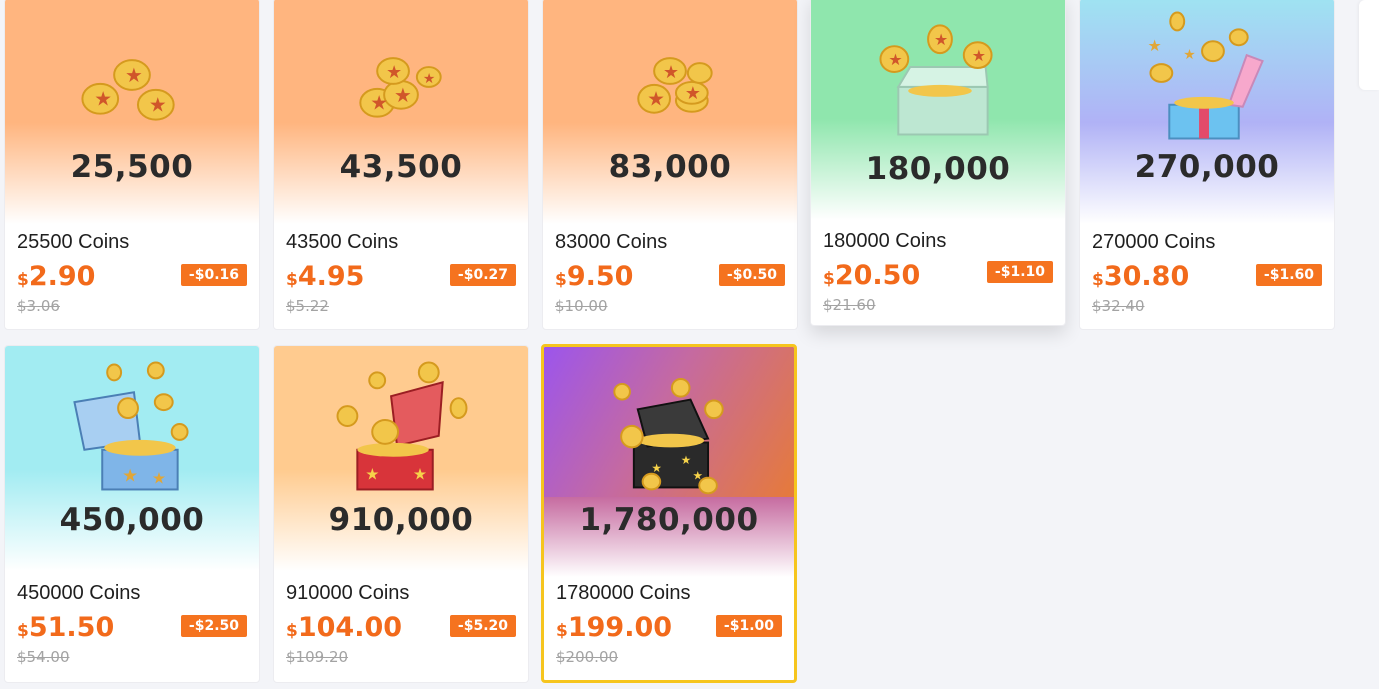 The height and width of the screenshot is (689, 1379). Describe the element at coordinates (213, 275) in the screenshot. I see `discount-badge: -$0.16` at that location.